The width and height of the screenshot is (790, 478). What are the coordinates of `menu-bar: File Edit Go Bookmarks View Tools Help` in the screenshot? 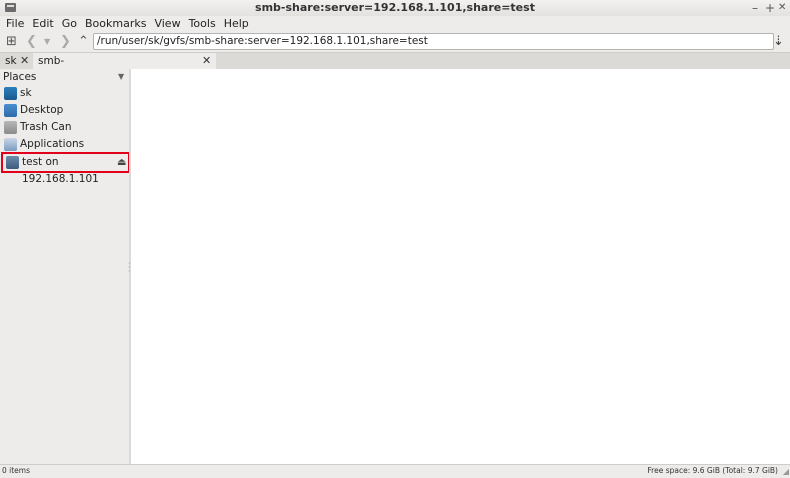 It's located at (395, 24).